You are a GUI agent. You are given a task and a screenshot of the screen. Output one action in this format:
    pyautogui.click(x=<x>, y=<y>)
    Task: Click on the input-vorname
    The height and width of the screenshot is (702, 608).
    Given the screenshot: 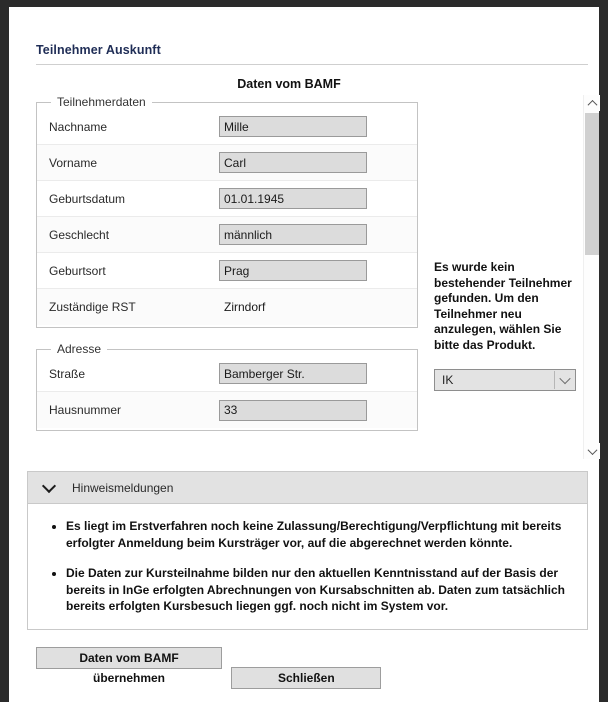 What is the action you would take?
    pyautogui.click(x=293, y=162)
    